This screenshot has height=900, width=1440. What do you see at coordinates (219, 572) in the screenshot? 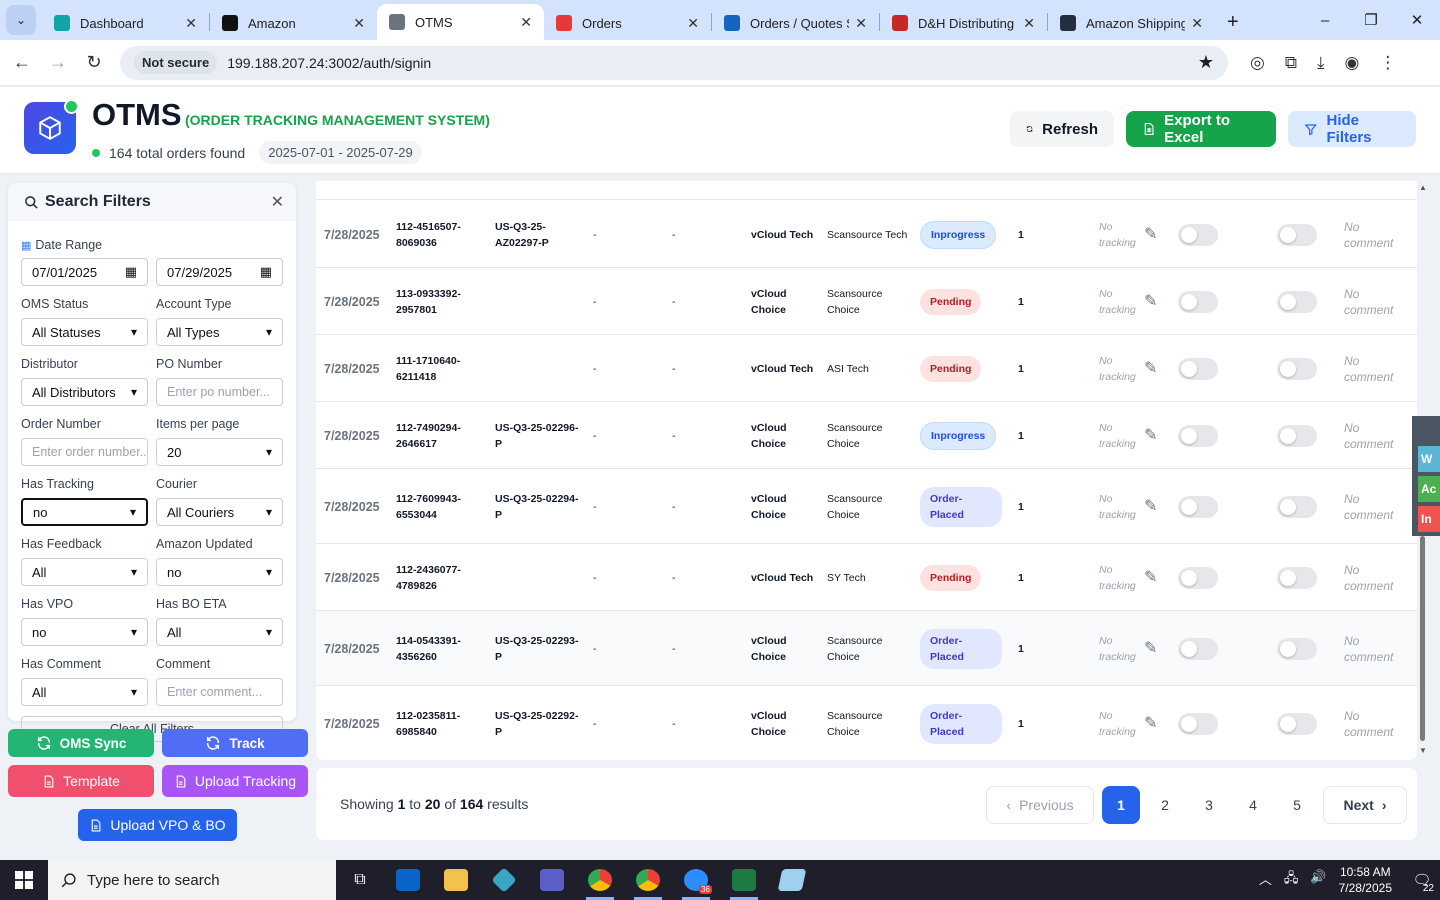
I see `amazon-updated-select: no` at bounding box center [219, 572].